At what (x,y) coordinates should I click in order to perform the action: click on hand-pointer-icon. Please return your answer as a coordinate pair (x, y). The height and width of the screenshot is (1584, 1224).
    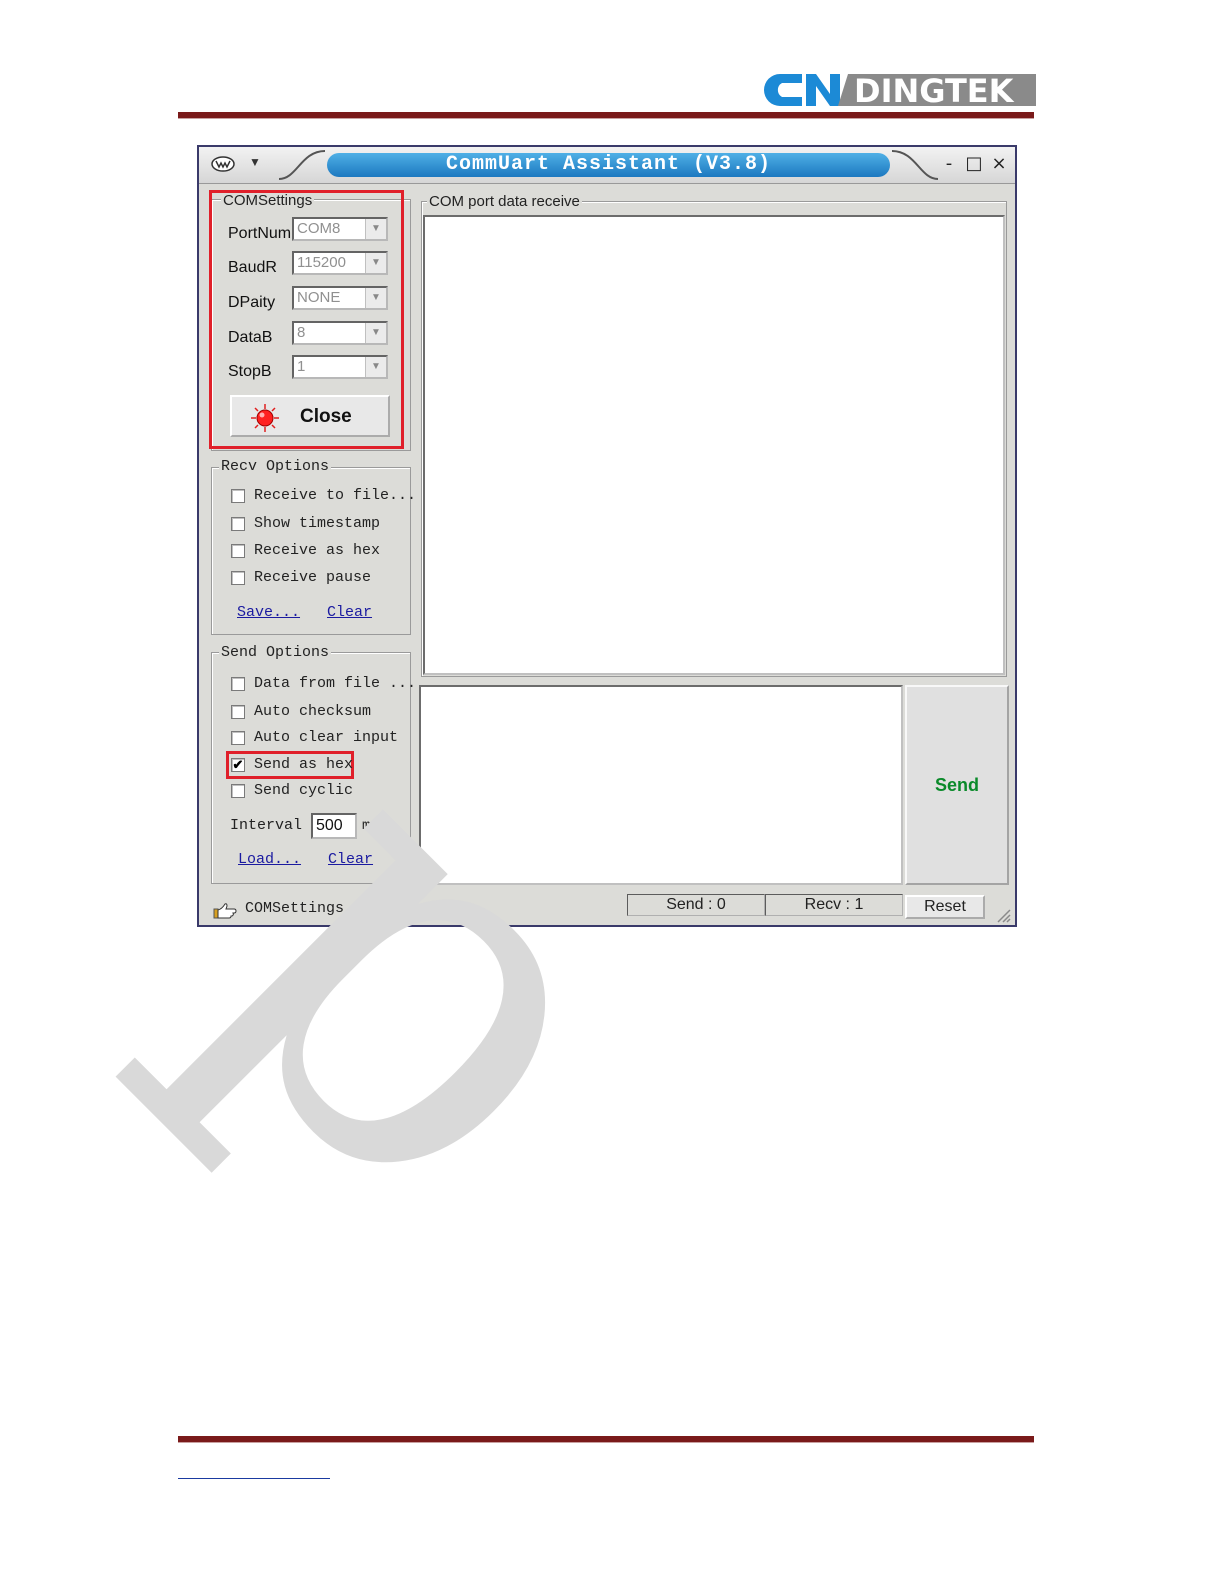
    Looking at the image, I should click on (225, 911).